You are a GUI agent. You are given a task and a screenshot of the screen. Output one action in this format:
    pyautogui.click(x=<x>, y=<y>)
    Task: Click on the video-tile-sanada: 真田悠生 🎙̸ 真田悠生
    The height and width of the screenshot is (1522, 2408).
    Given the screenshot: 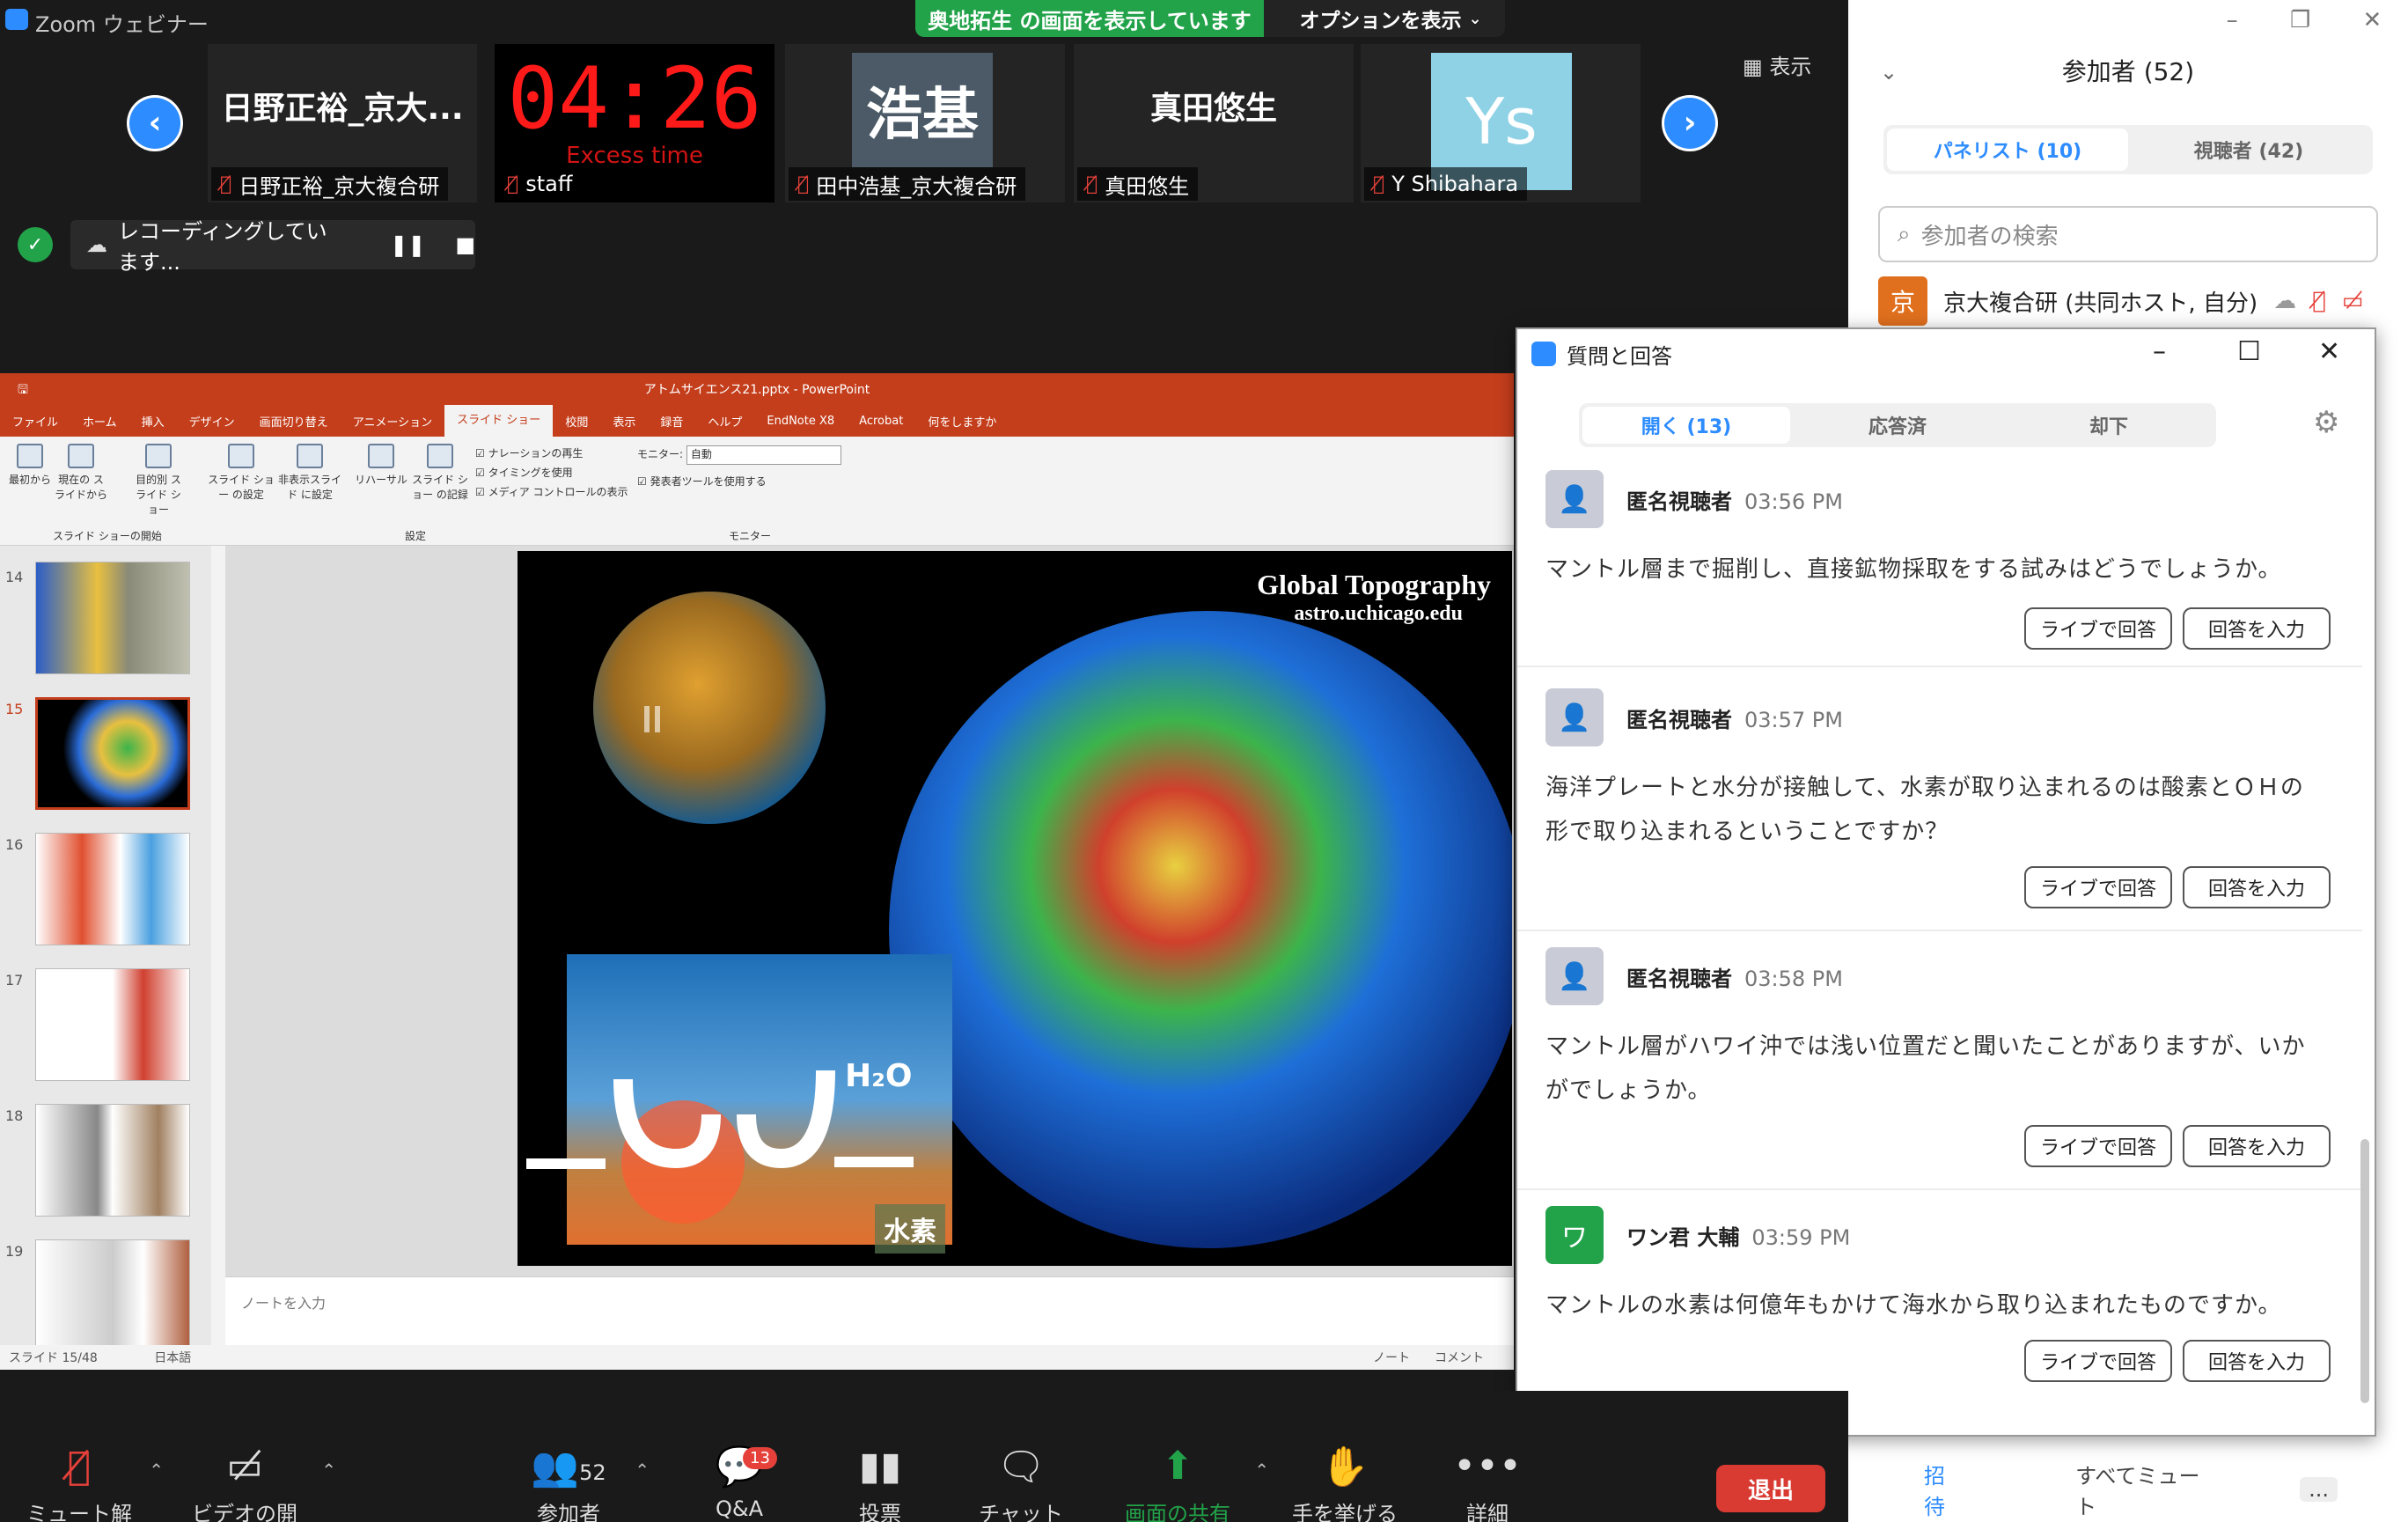 What is the action you would take?
    pyautogui.click(x=1214, y=123)
    